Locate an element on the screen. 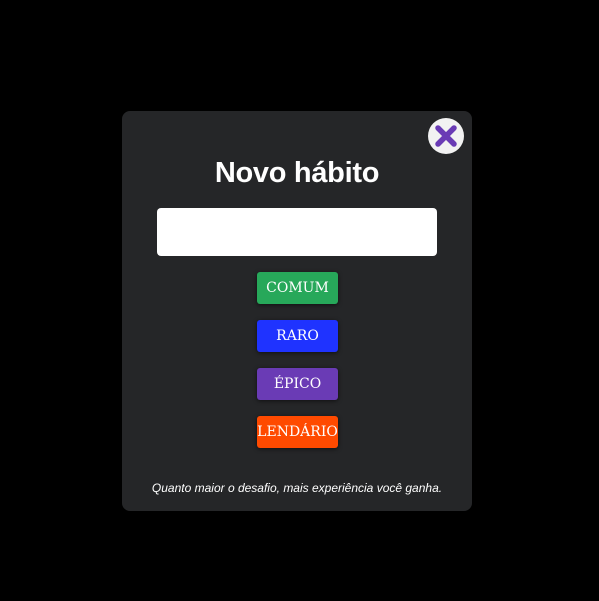  close-x-icon is located at coordinates (446, 136).